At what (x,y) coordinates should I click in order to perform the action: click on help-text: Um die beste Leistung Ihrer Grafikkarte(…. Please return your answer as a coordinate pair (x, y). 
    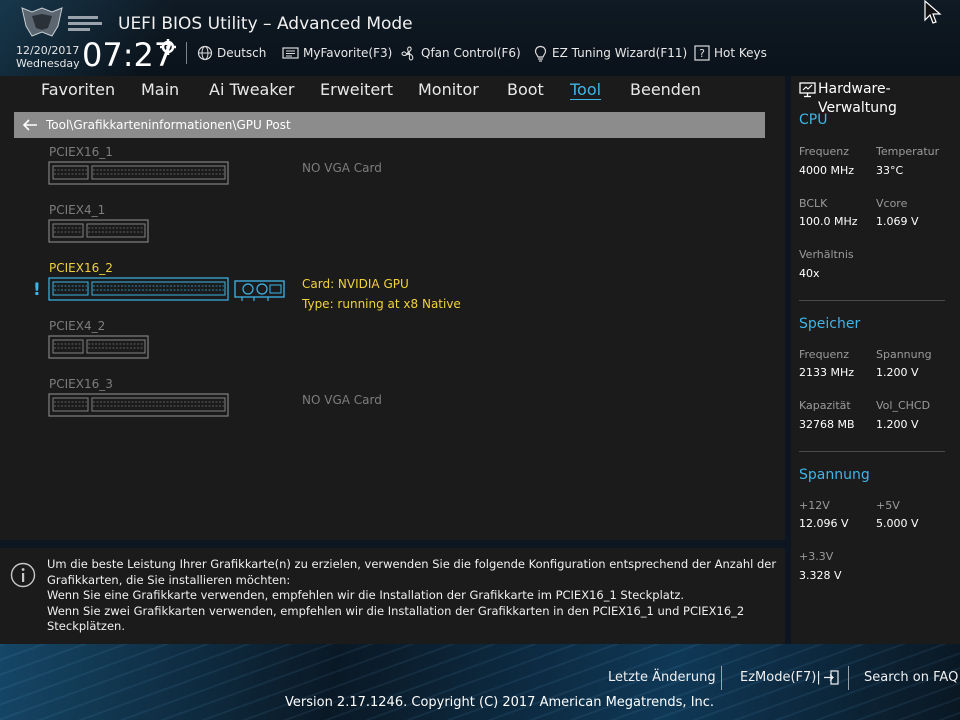
    Looking at the image, I should click on (412, 596).